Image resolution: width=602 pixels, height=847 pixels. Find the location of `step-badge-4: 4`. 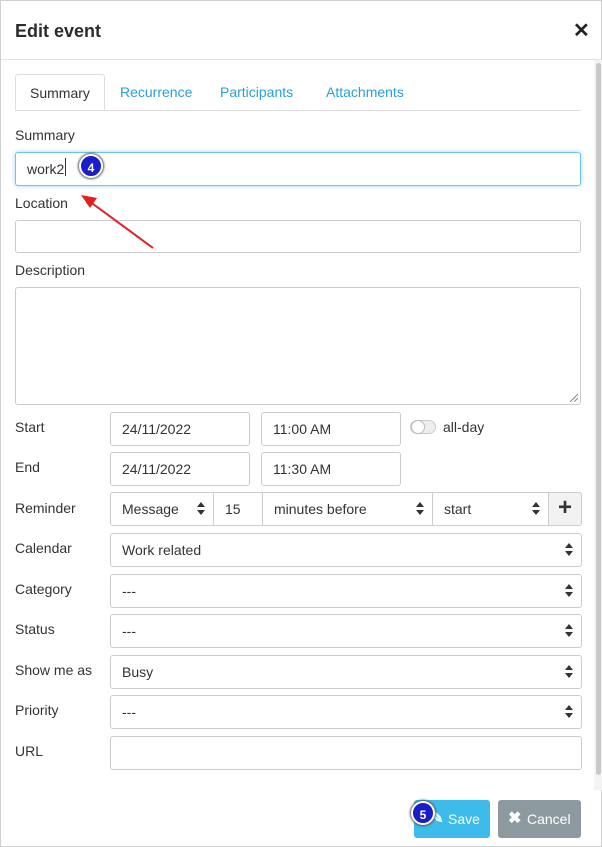

step-badge-4: 4 is located at coordinates (91, 166).